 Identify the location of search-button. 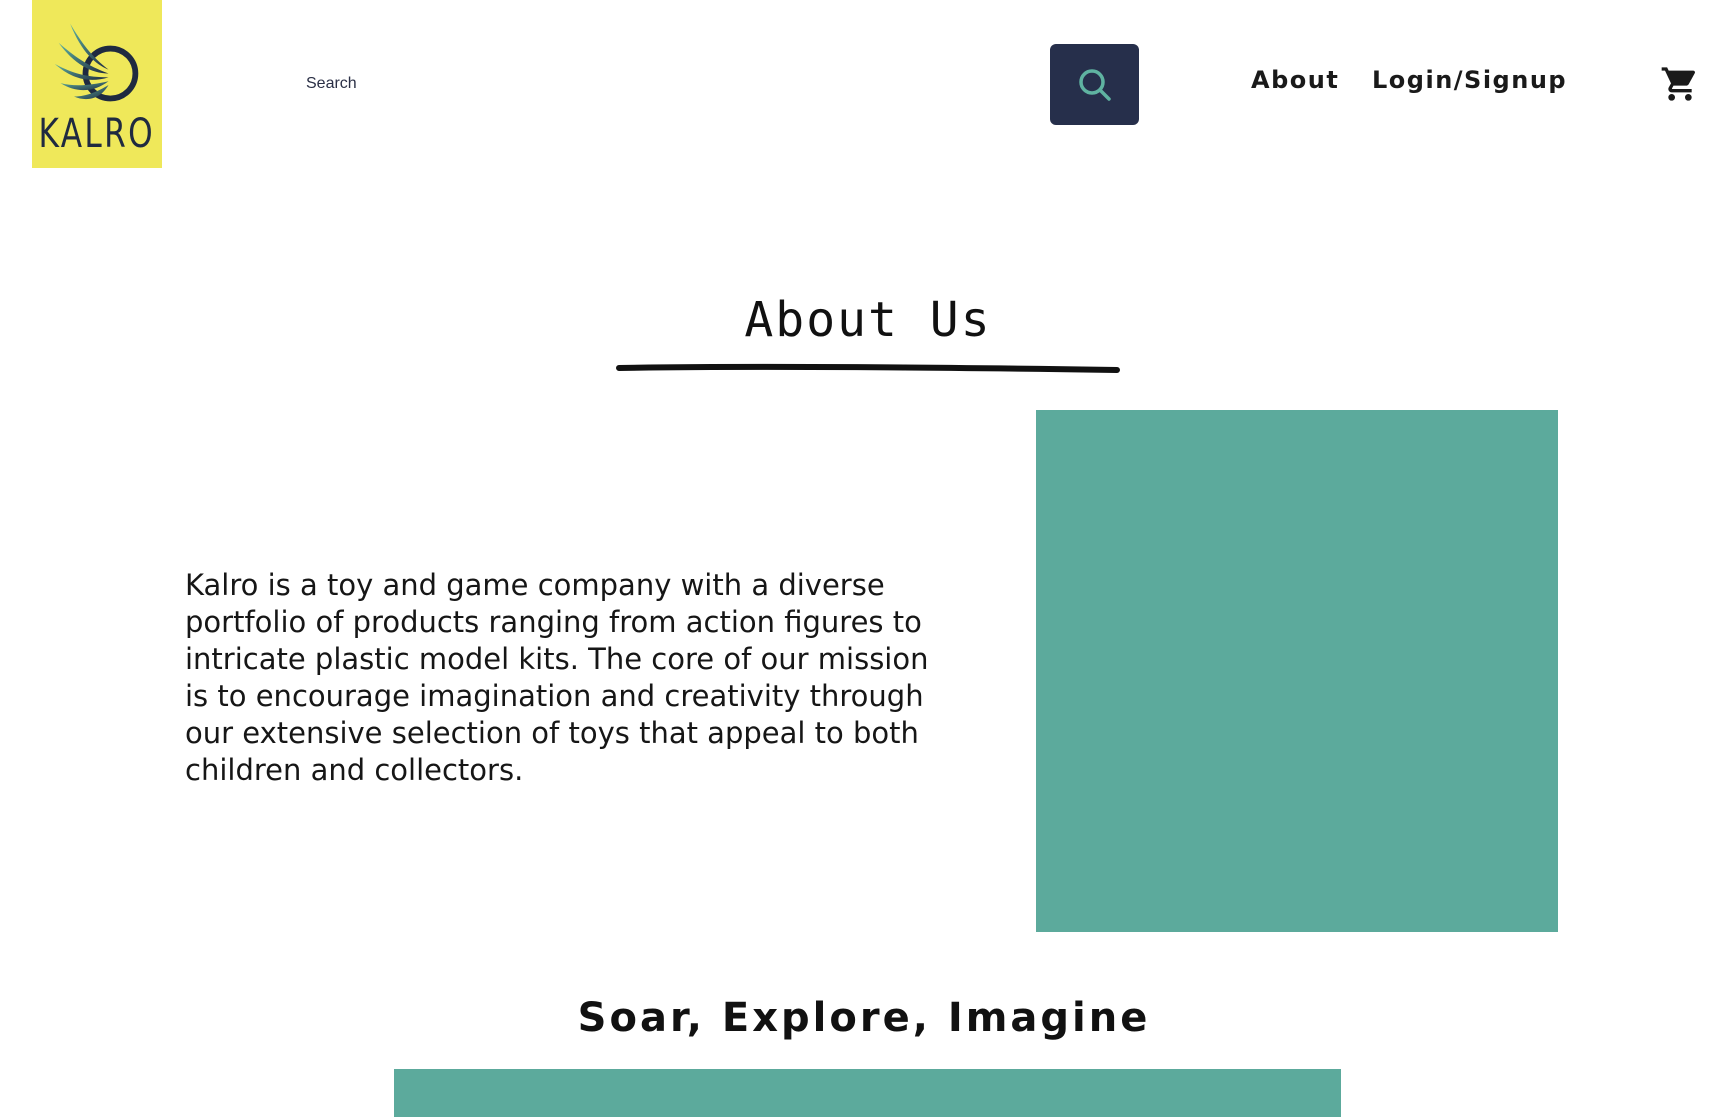
(1094, 84).